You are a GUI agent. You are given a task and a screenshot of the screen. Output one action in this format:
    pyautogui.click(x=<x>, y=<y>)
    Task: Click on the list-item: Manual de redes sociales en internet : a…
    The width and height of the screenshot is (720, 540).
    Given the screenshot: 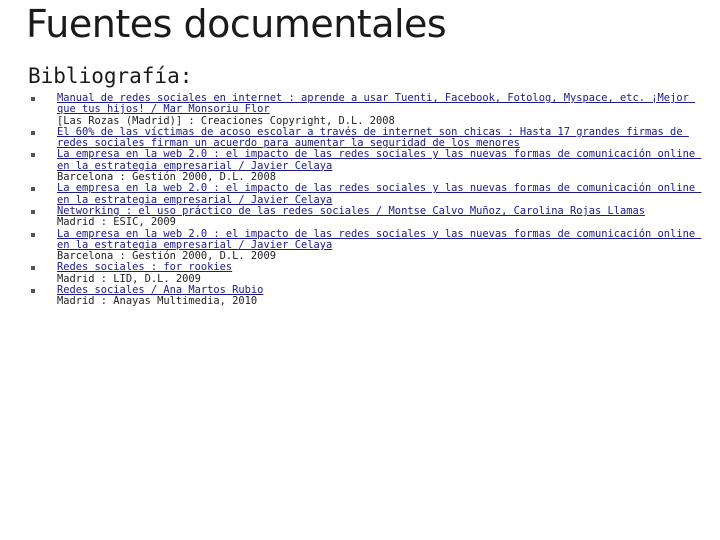 What is the action you would take?
    pyautogui.click(x=370, y=109)
    